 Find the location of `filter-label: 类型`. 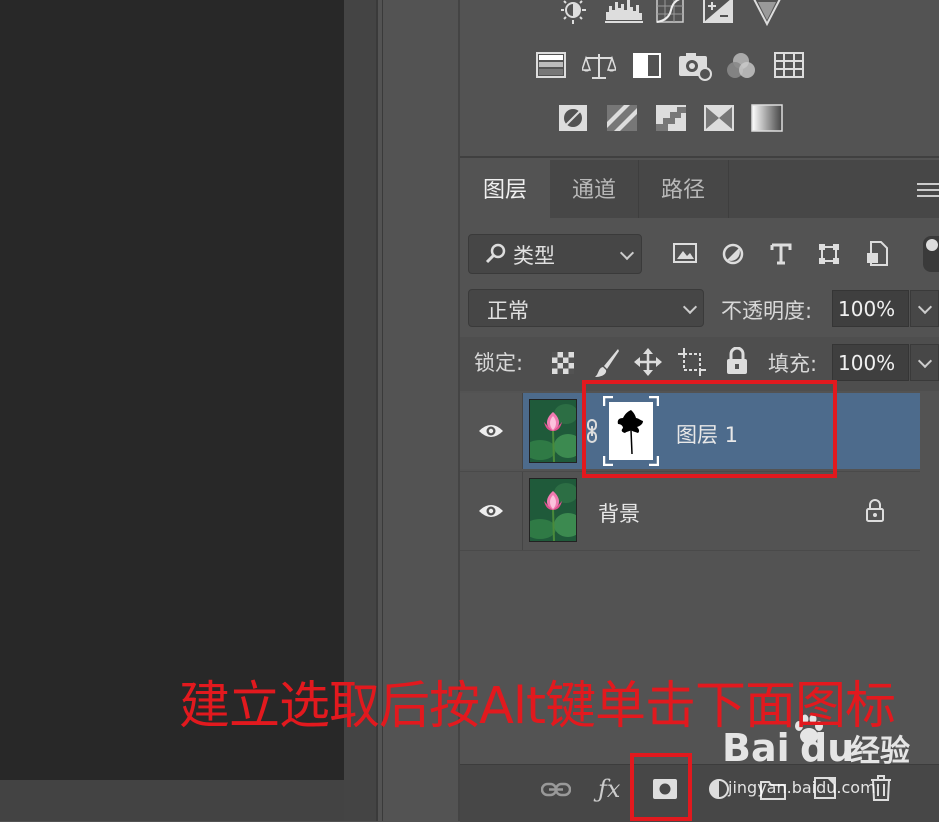

filter-label: 类型 is located at coordinates (534, 256).